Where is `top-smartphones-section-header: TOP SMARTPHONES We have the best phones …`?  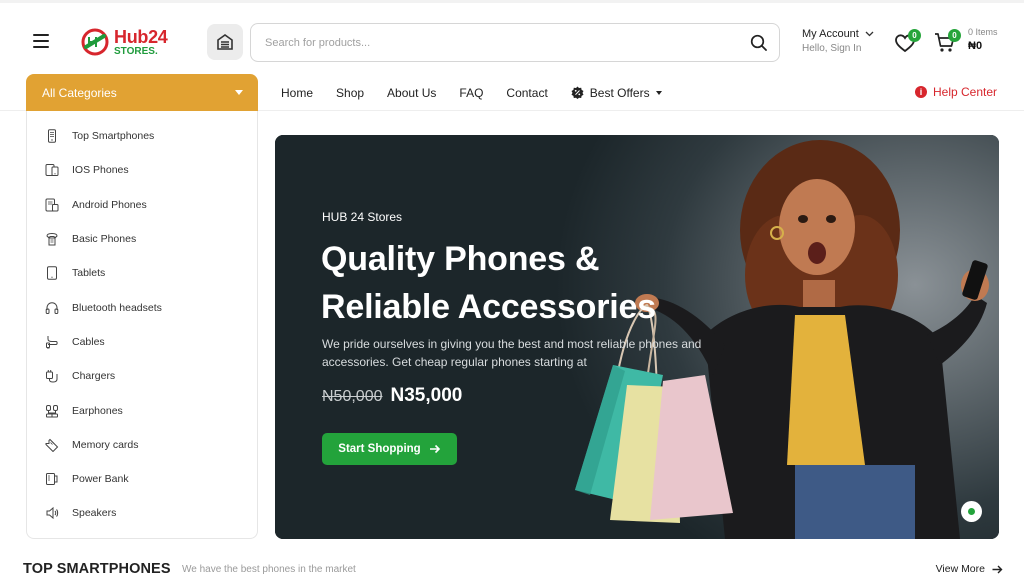 top-smartphones-section-header: TOP SMARTPHONES We have the best phones … is located at coordinates (513, 570).